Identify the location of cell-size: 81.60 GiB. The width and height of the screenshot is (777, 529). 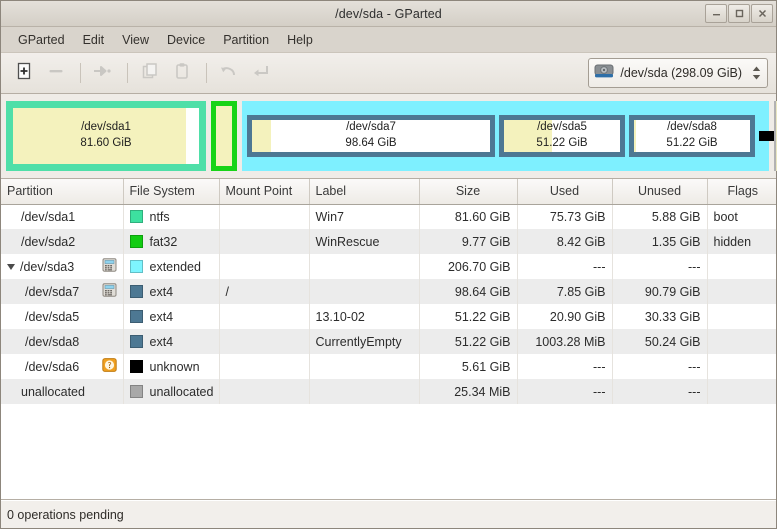
(468, 216).